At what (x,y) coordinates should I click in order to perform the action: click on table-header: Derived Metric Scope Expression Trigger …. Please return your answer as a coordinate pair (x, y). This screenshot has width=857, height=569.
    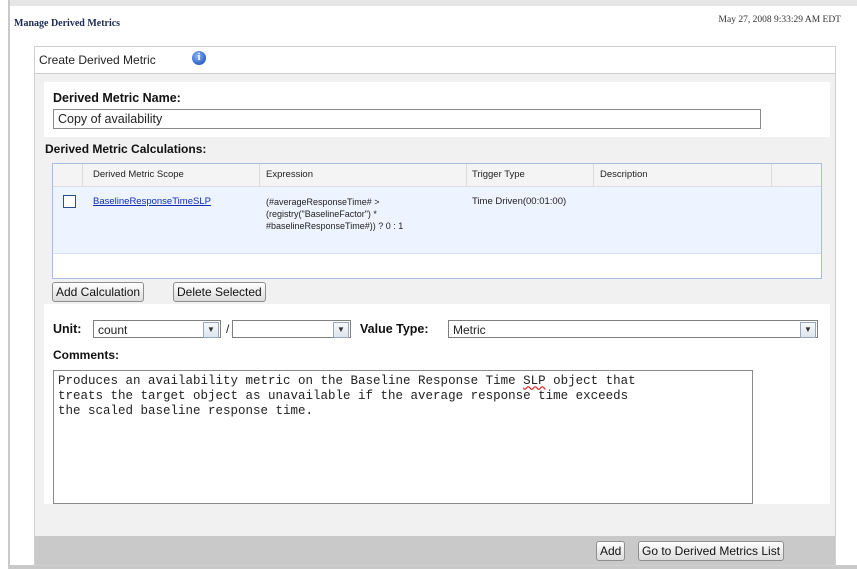
    Looking at the image, I should click on (437, 175).